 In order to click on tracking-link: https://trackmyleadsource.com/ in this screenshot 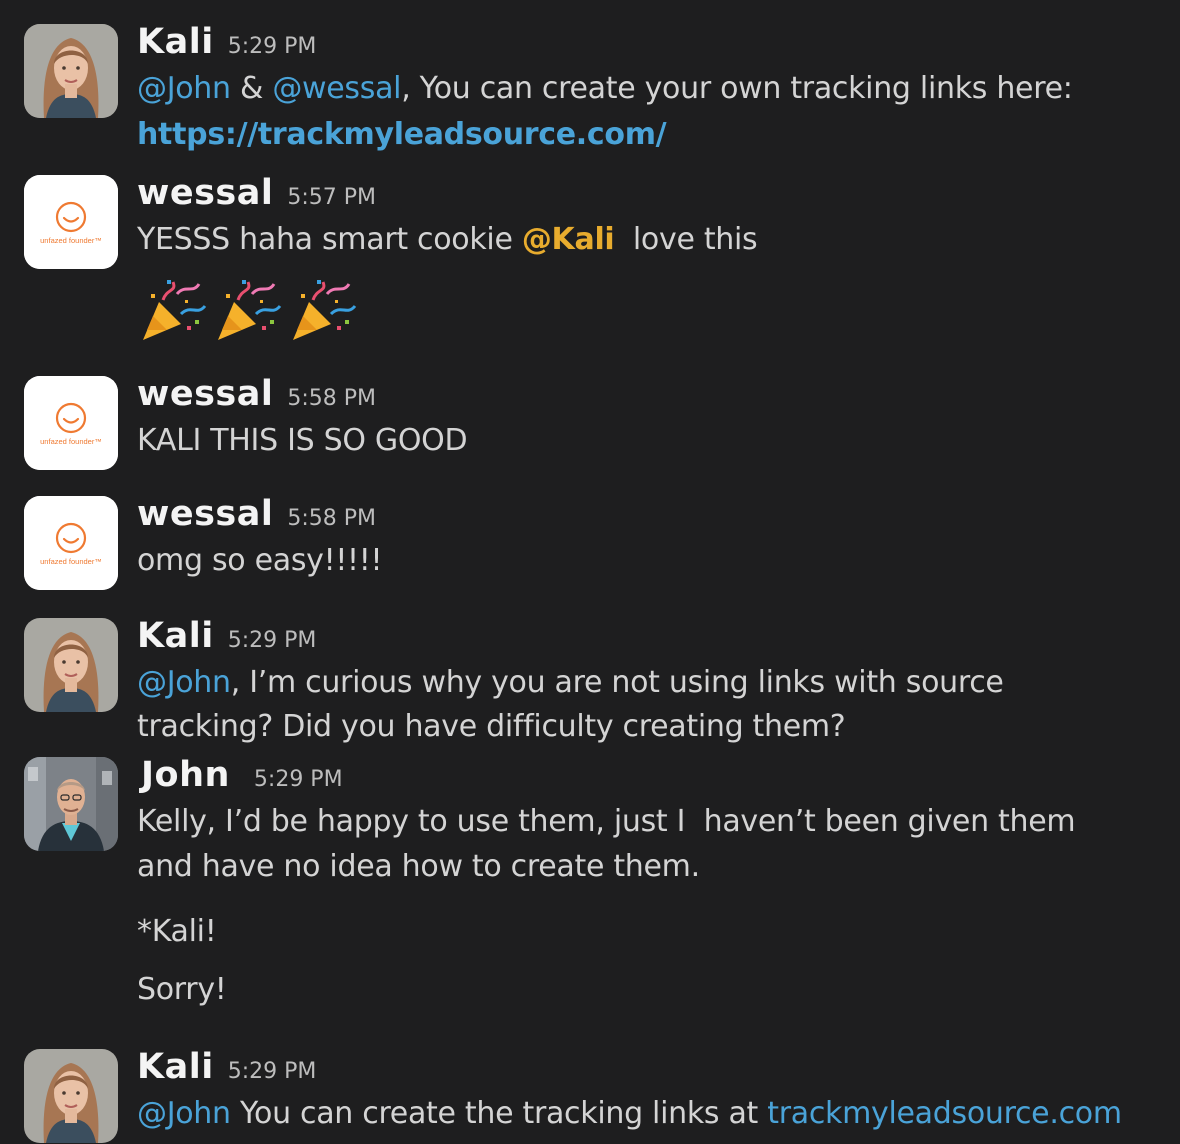, I will do `click(402, 134)`.